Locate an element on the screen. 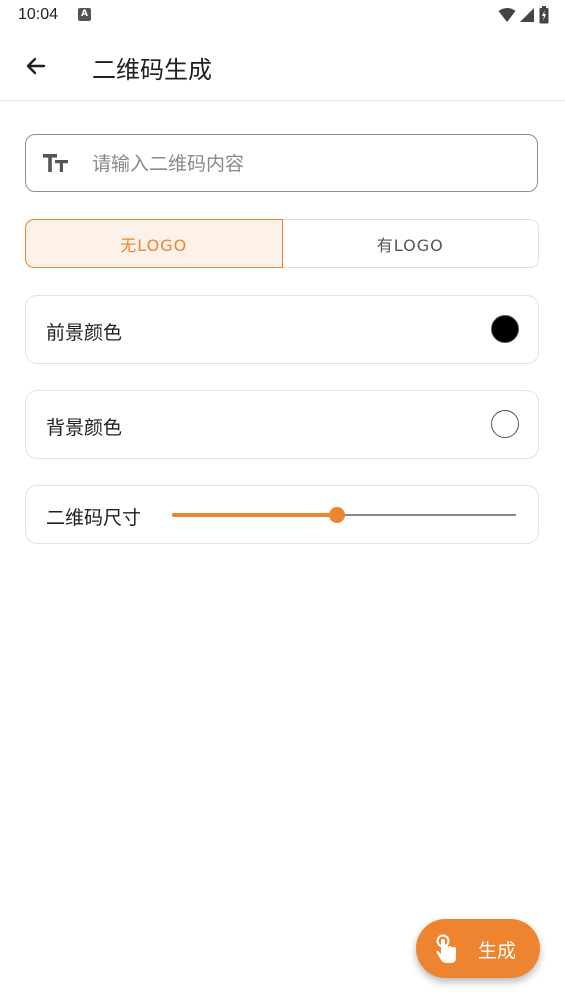 The image size is (565, 1004). background-color-row: 背景颜色 is located at coordinates (282, 424).